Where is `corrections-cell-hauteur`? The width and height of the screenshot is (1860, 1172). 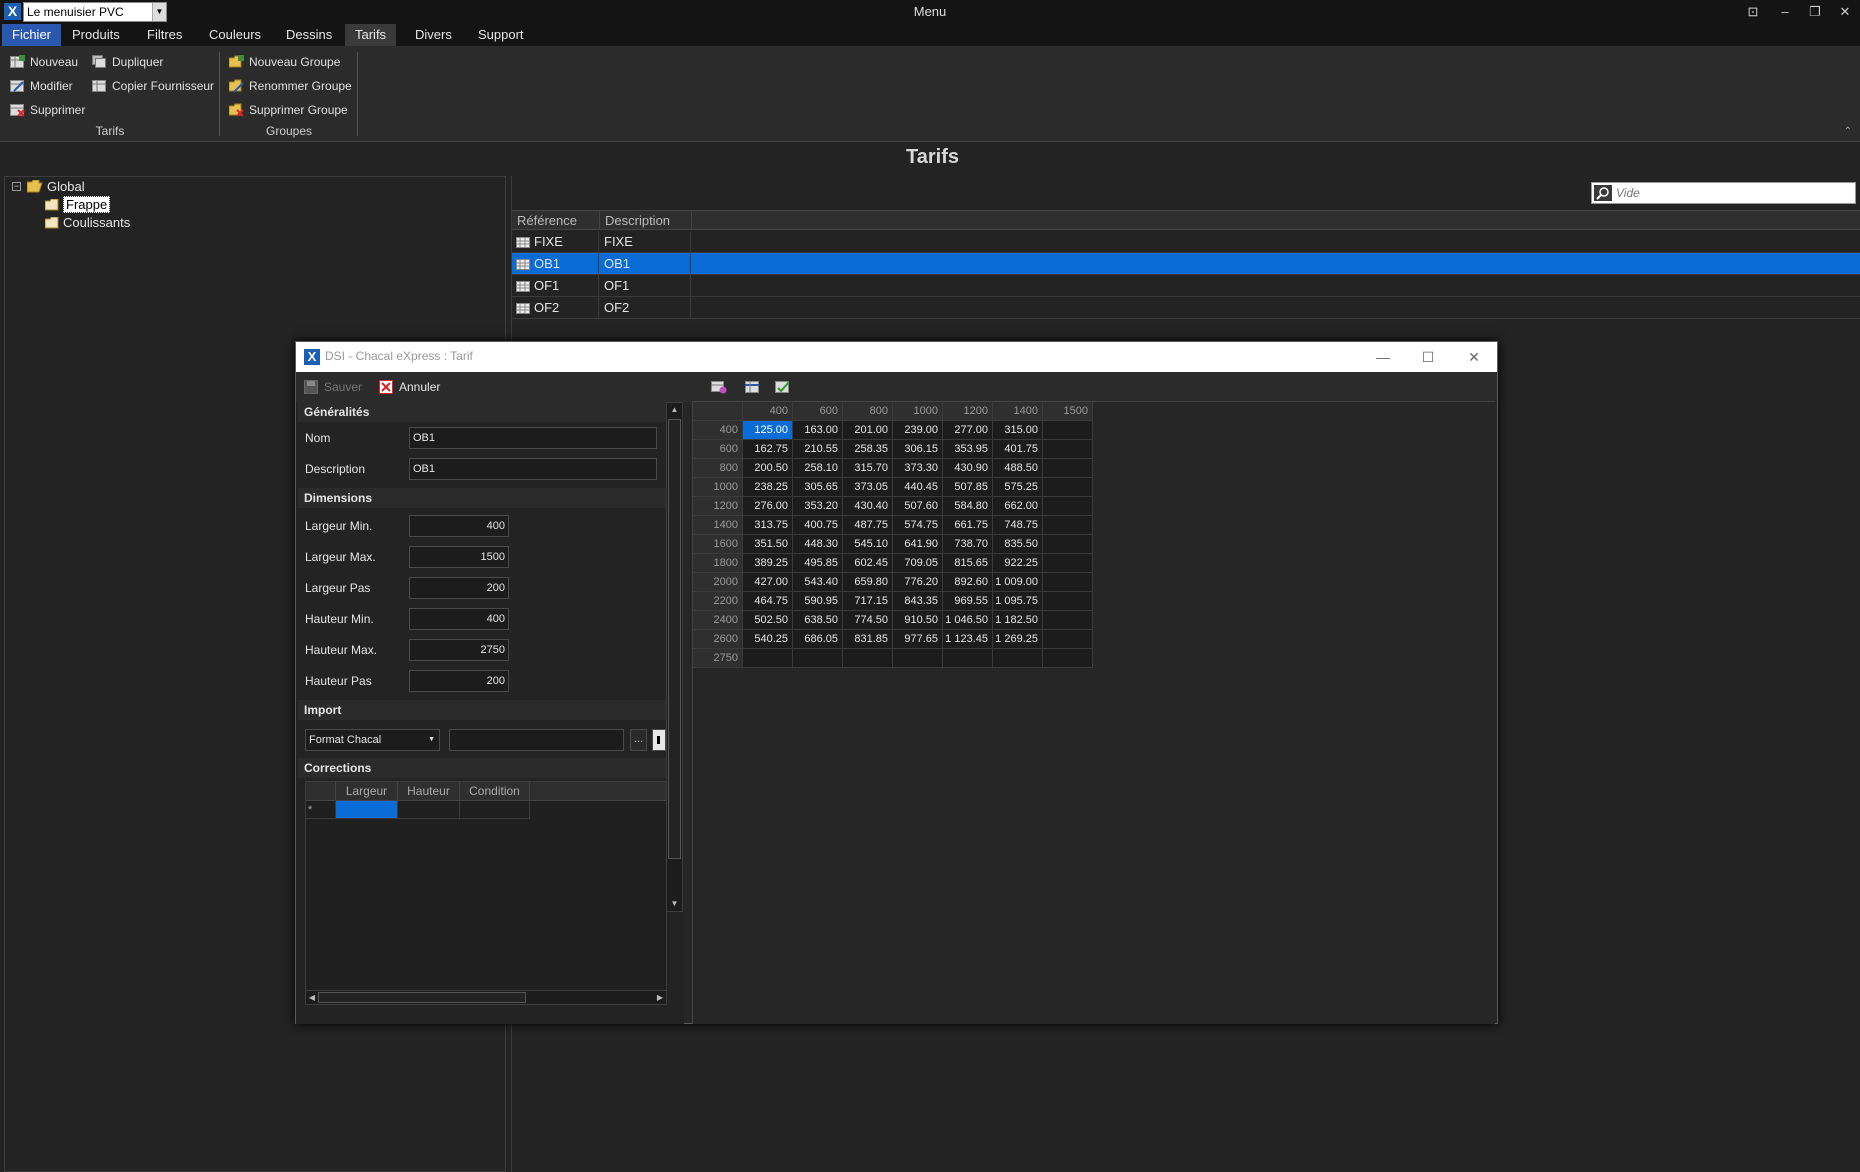 corrections-cell-hauteur is located at coordinates (429, 810).